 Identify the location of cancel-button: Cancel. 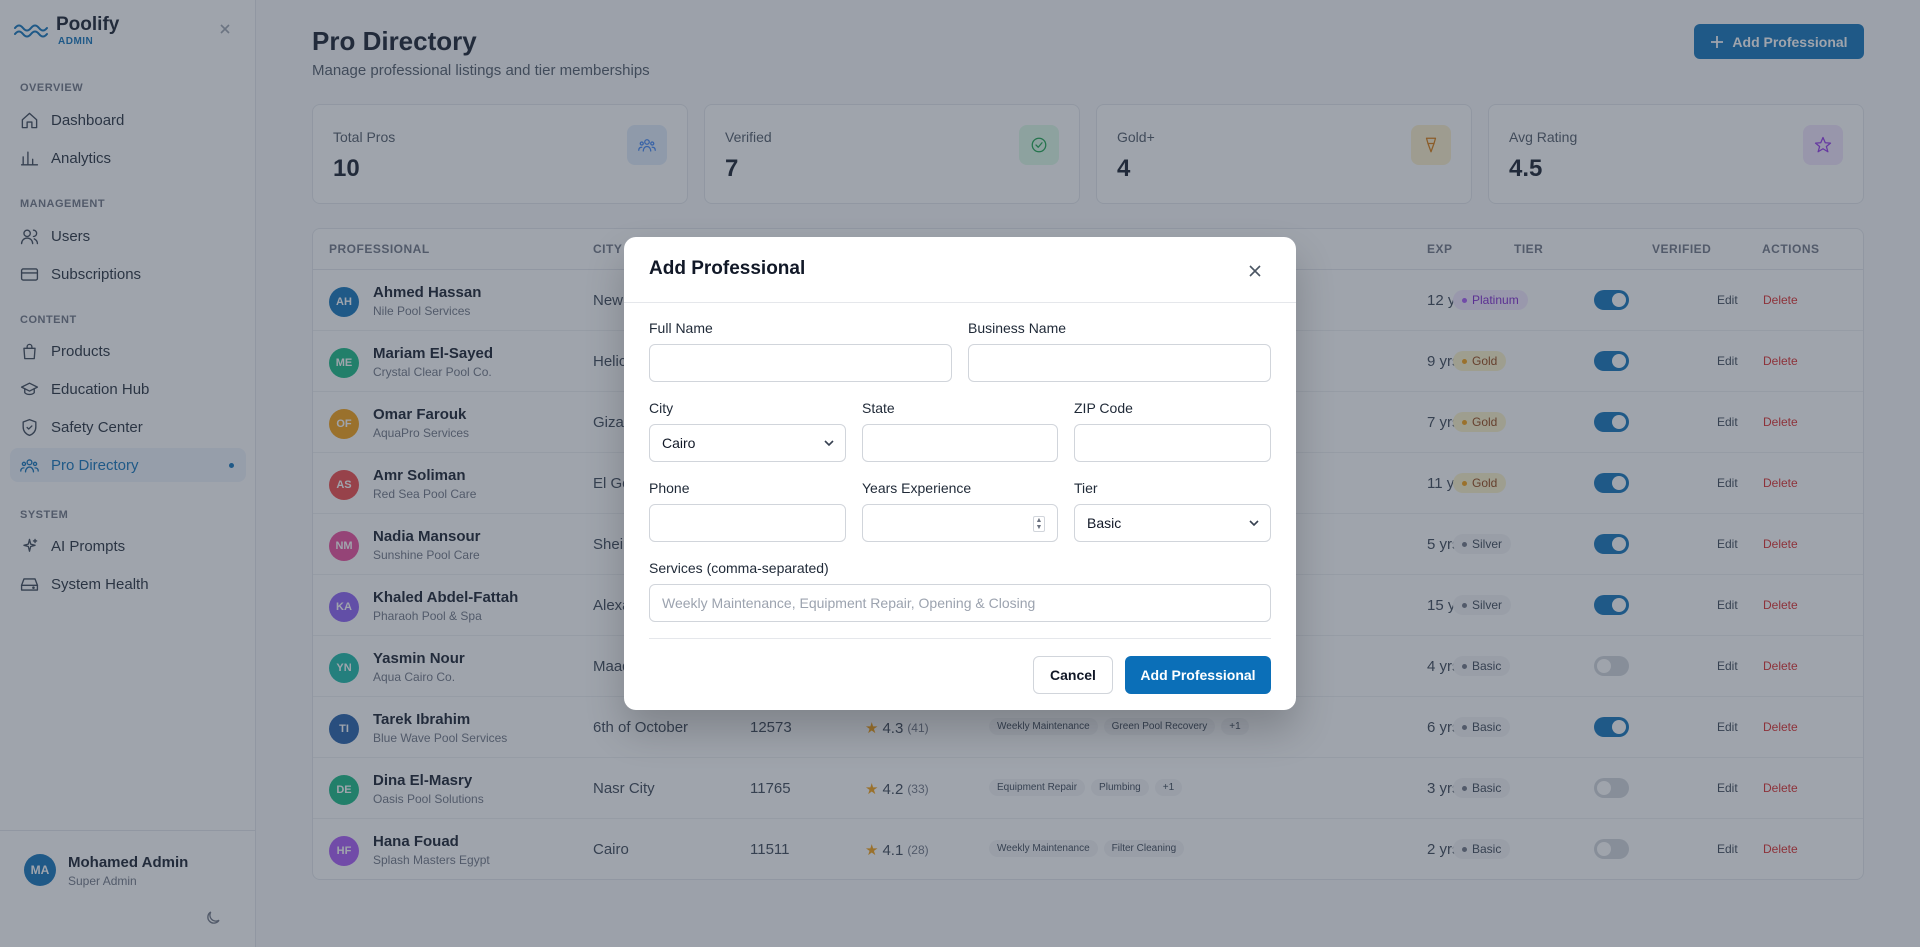
(1073, 675).